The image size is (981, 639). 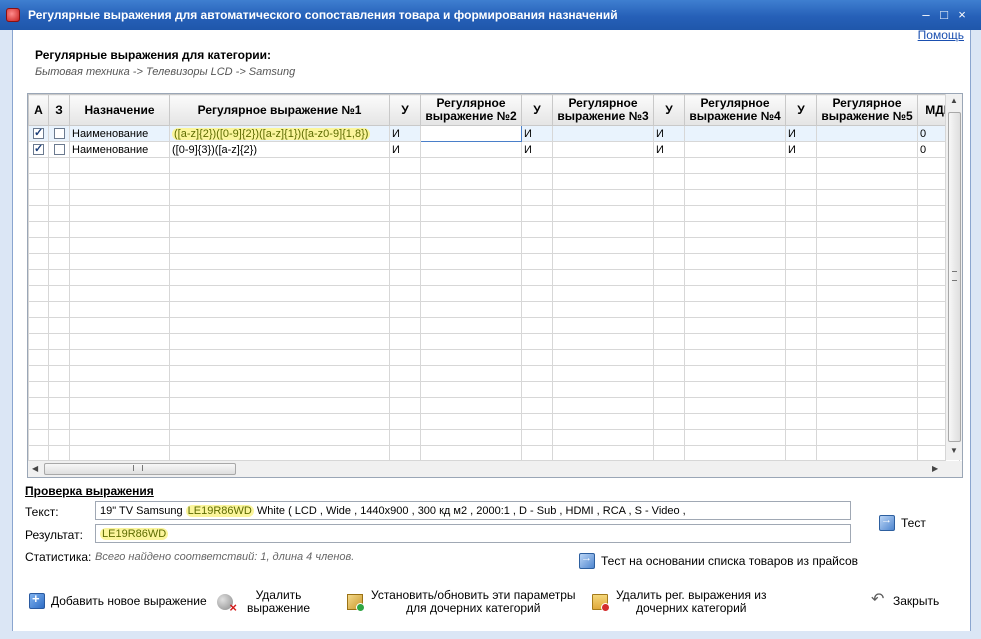 What do you see at coordinates (537, 110) in the screenshot?
I see `col-header-u2: У` at bounding box center [537, 110].